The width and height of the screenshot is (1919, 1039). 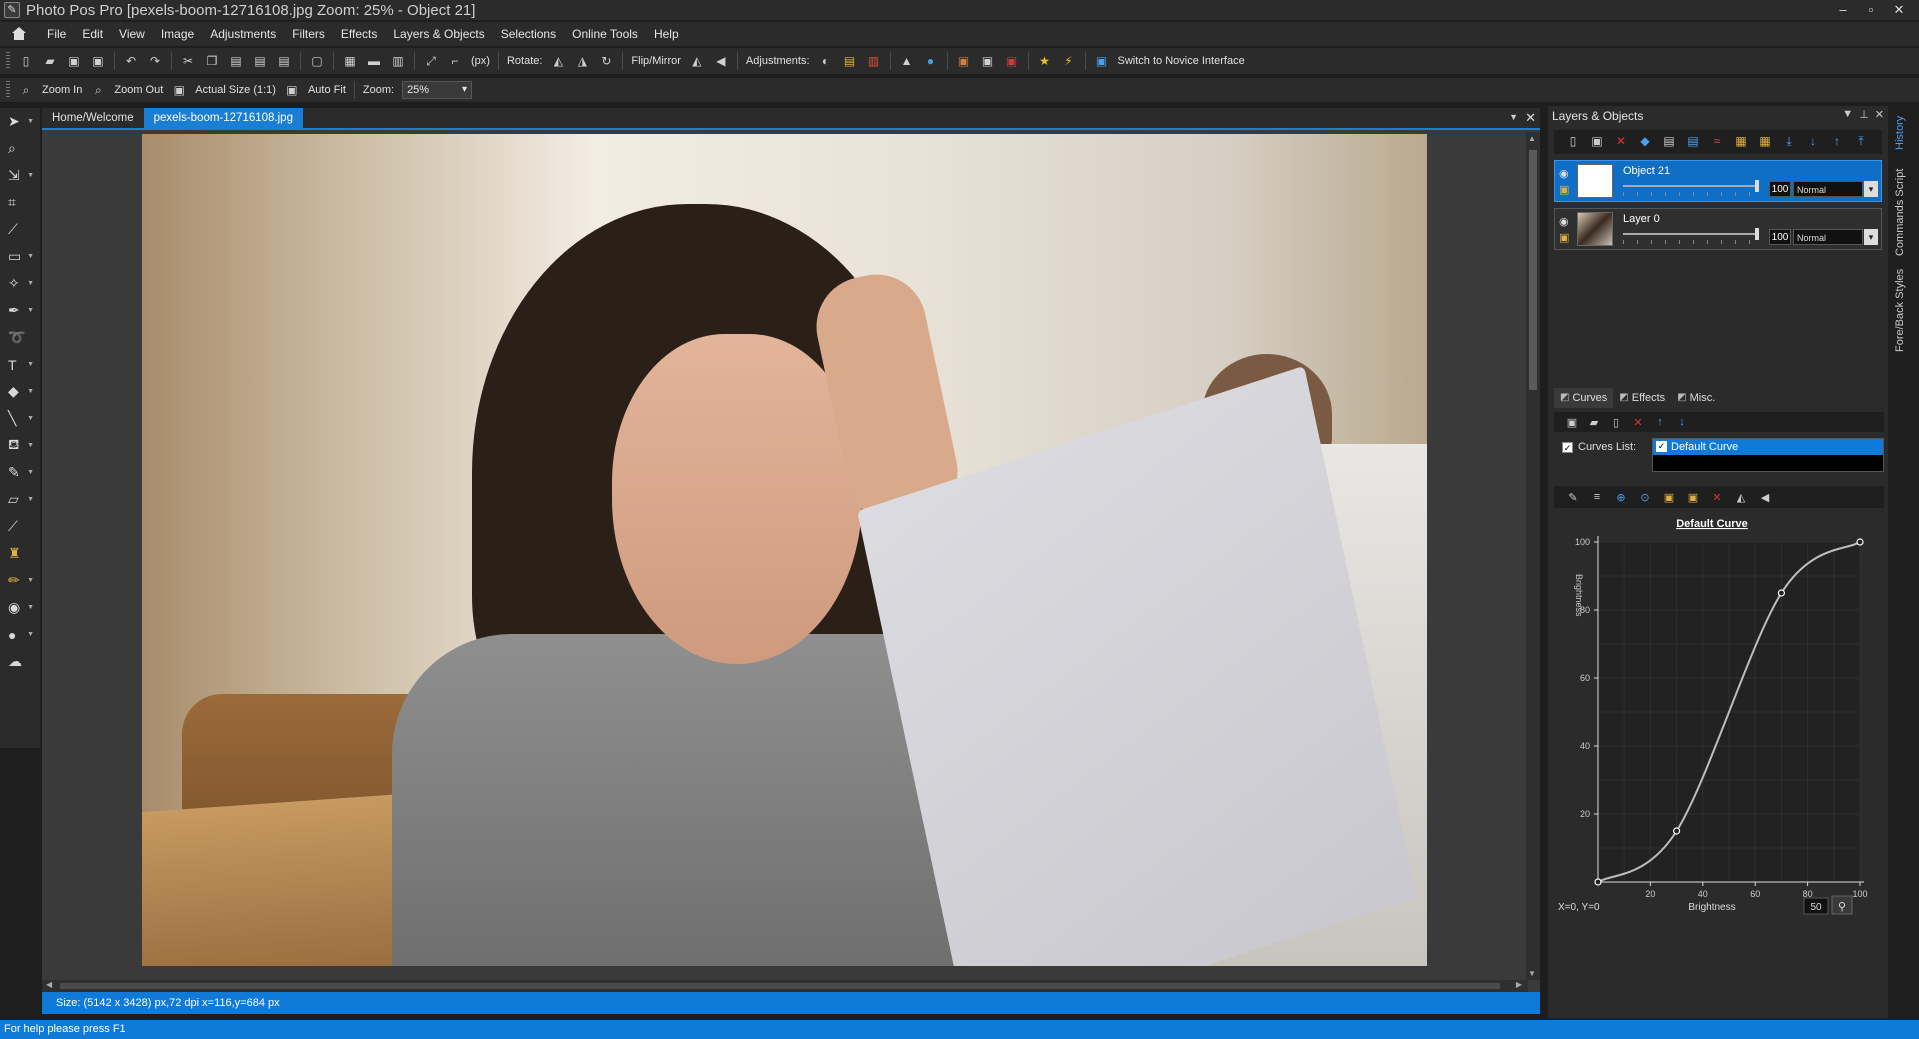 What do you see at coordinates (1871, 237) in the screenshot?
I see `blend-dropdown-icon: ▾` at bounding box center [1871, 237].